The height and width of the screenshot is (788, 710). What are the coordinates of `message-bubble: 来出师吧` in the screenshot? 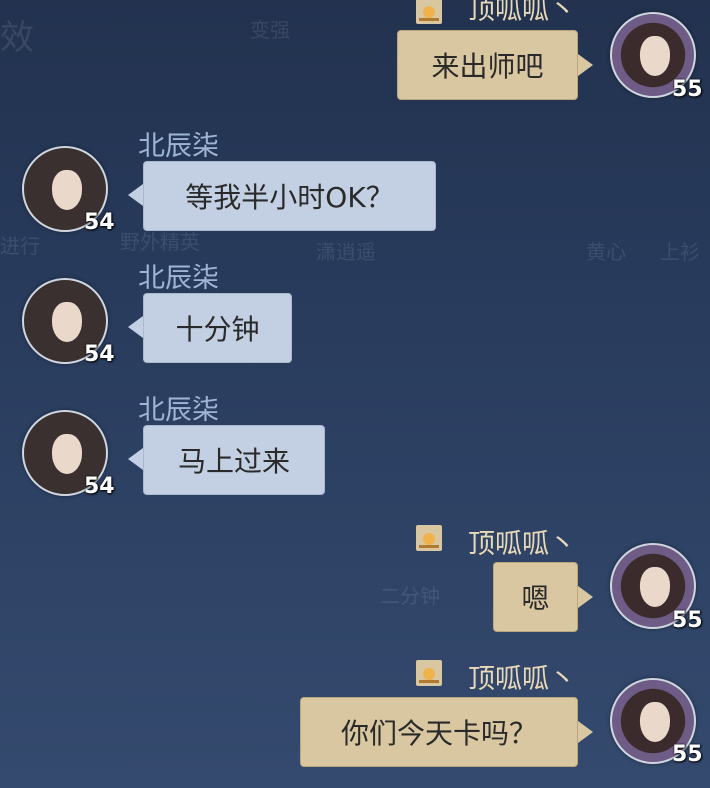 It's located at (487, 65).